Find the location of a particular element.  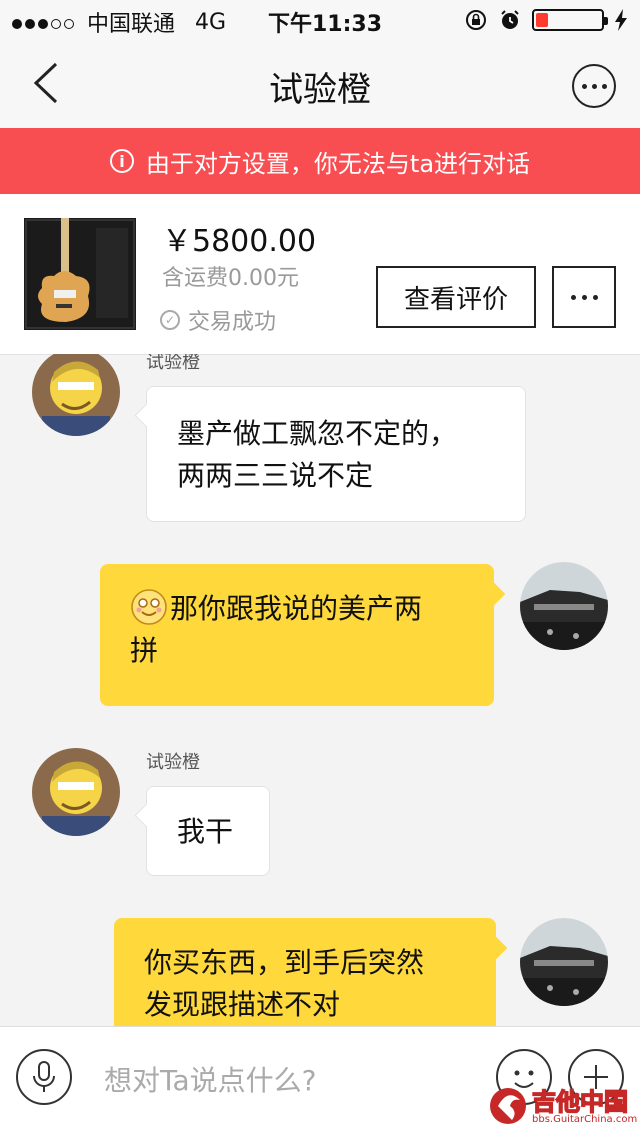

deal-status-label: 交易成功 is located at coordinates (232, 322).